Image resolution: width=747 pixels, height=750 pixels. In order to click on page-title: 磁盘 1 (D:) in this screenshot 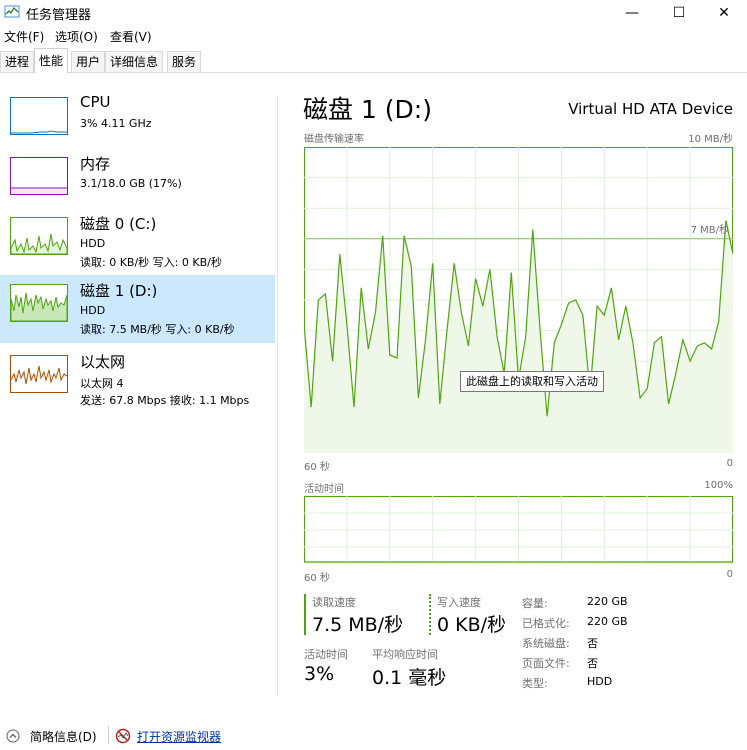, I will do `click(367, 109)`.